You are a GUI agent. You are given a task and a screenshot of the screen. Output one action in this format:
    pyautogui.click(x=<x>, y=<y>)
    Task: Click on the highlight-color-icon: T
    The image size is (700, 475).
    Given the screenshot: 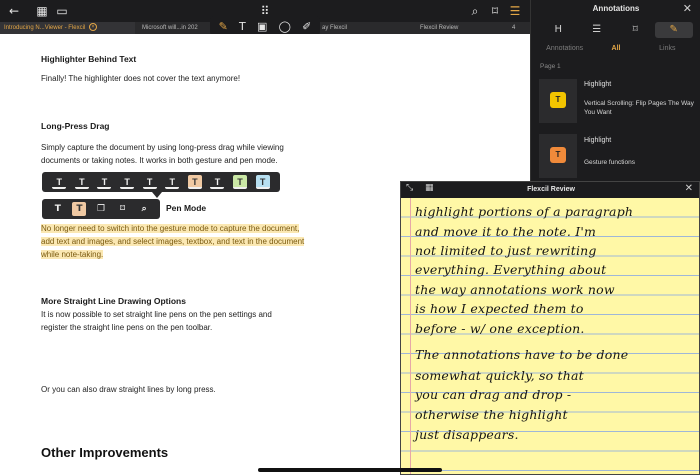 What is the action you would take?
    pyautogui.click(x=79, y=209)
    